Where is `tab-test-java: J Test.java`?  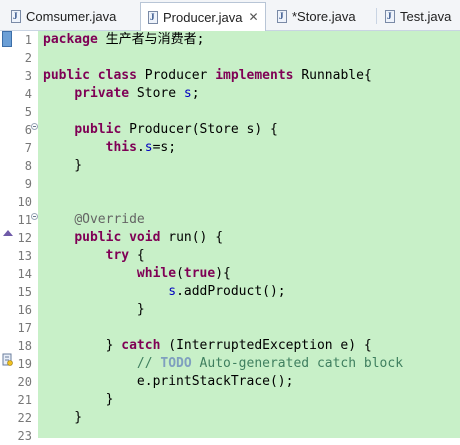
tab-test-java: J Test.java is located at coordinates (419, 16).